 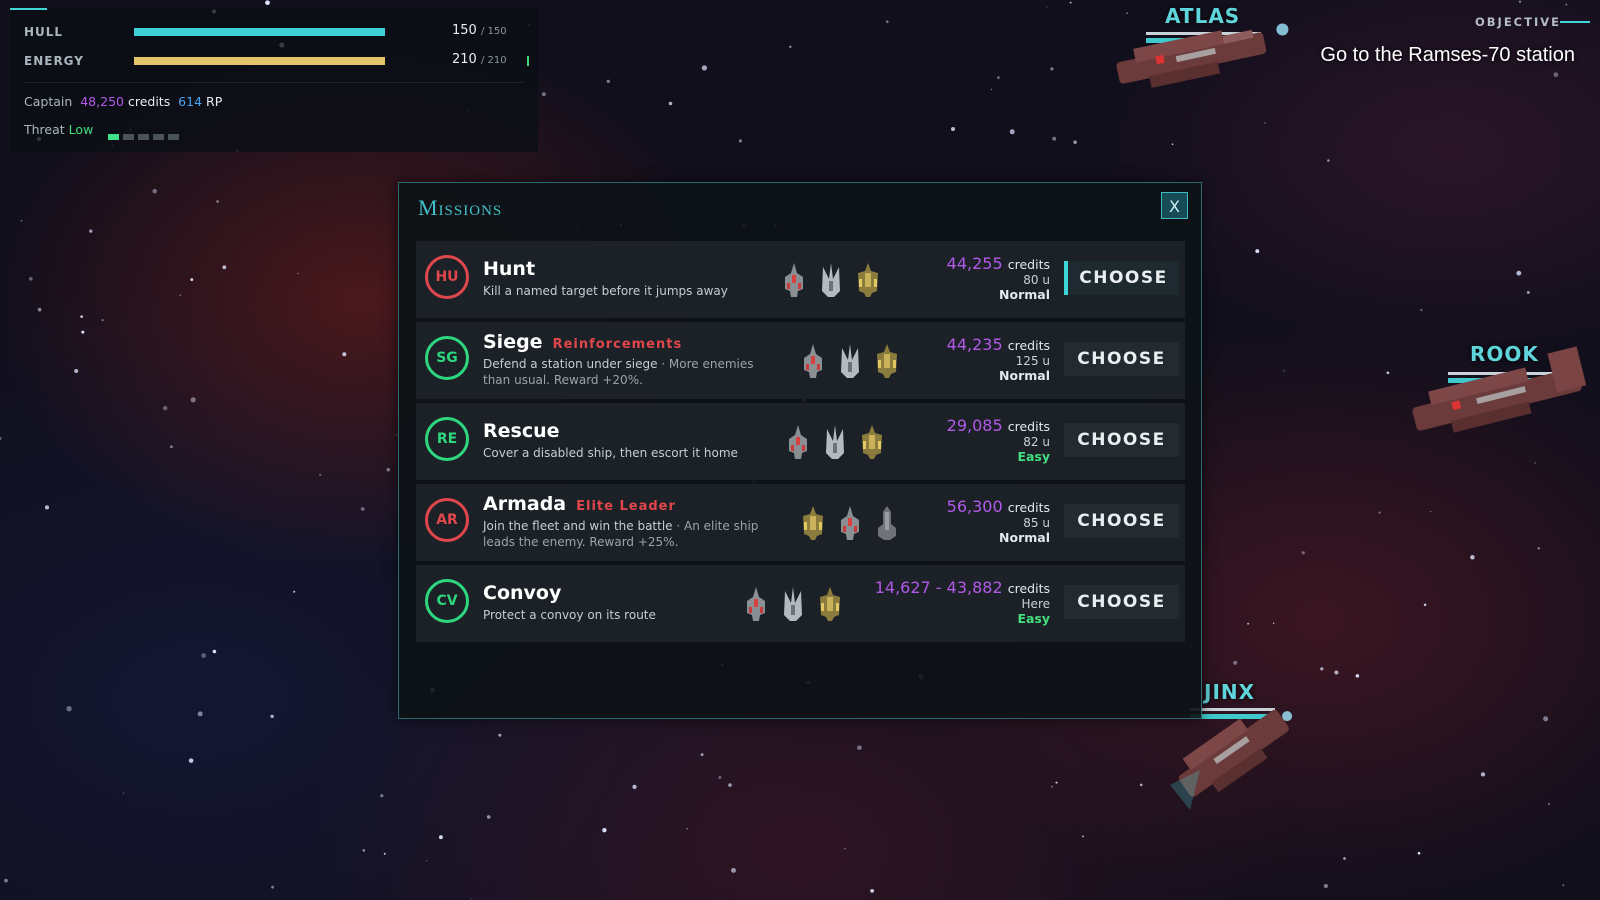 I want to click on hull-bar, so click(x=259, y=32).